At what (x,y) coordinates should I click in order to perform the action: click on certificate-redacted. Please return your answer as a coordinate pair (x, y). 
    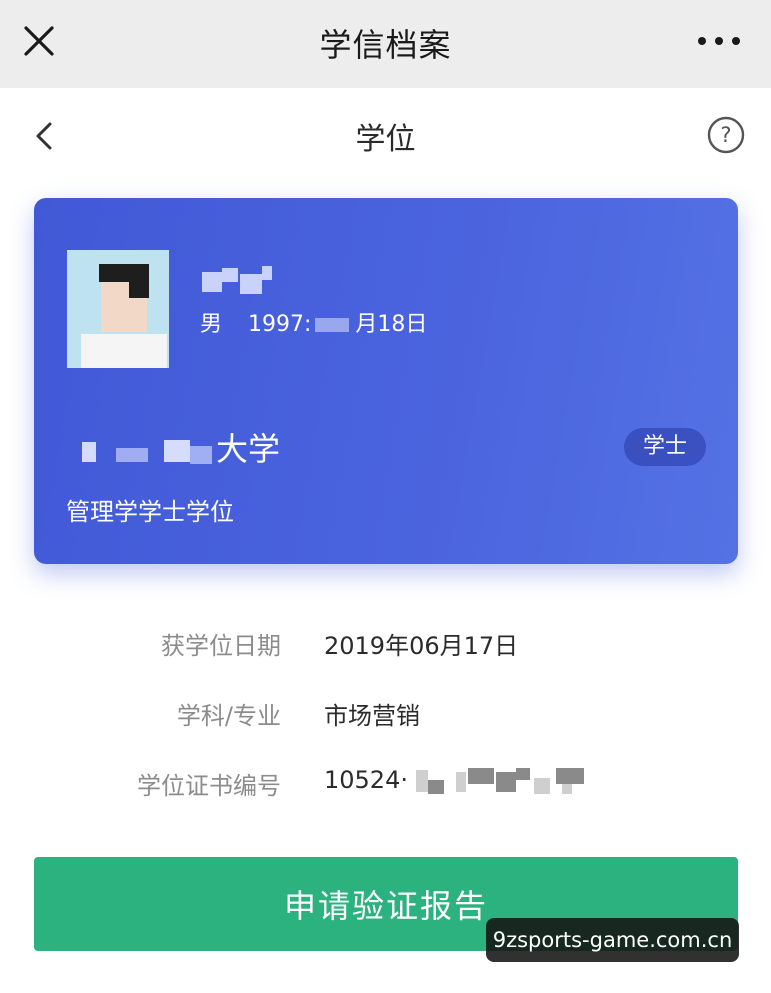
    Looking at the image, I should click on (510, 781).